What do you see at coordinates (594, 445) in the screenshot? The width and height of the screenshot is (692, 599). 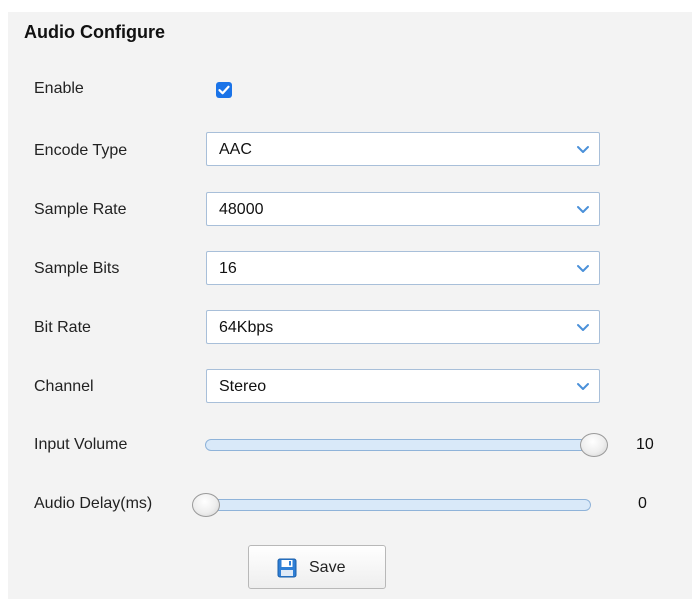 I see `input-volume-slider-thumb` at bounding box center [594, 445].